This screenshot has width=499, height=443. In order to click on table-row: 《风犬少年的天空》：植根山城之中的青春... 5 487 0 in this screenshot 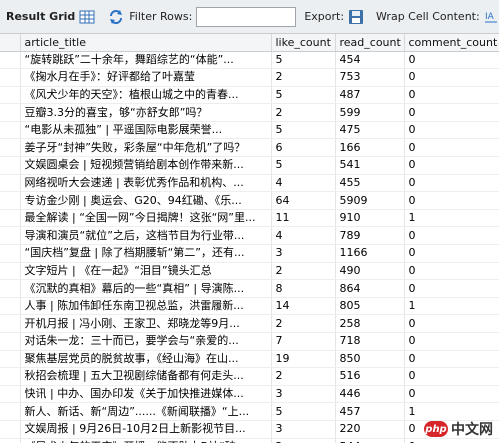, I will do `click(249, 95)`.